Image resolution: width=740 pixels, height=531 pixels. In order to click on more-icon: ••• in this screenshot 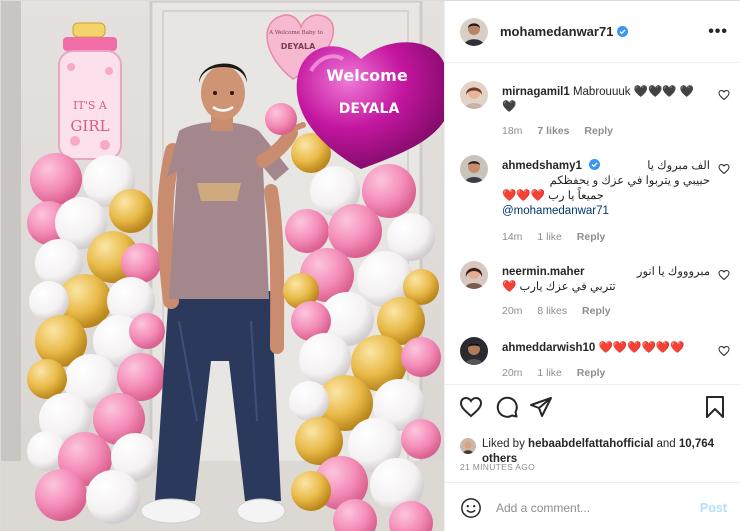, I will do `click(718, 32)`.